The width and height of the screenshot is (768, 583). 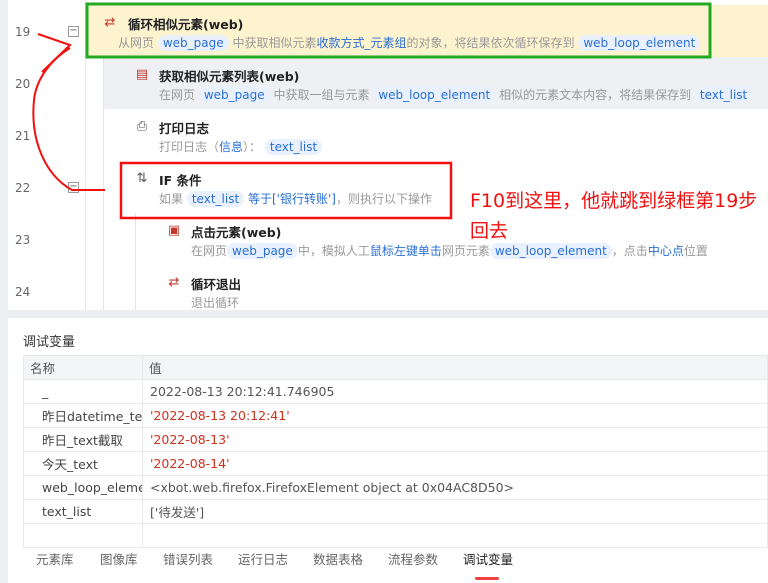 What do you see at coordinates (614, 216) in the screenshot?
I see `annotation-text: F10到这里，他就跳到绿框第19步回去` at bounding box center [614, 216].